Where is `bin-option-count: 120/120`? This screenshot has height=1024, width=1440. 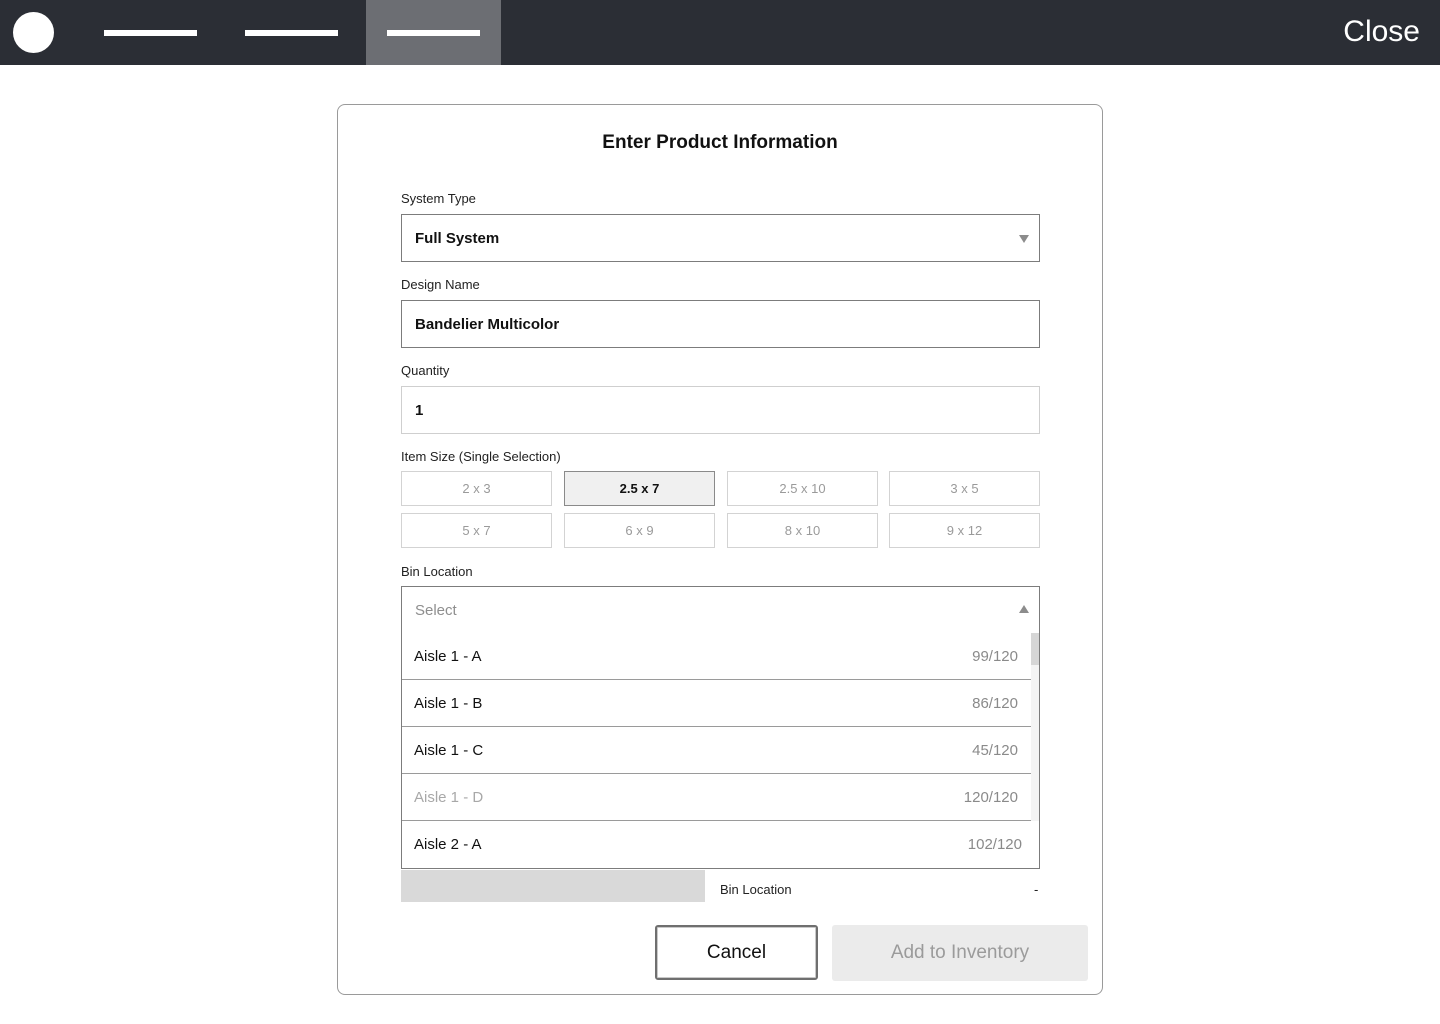
bin-option-count: 120/120 is located at coordinates (990, 797).